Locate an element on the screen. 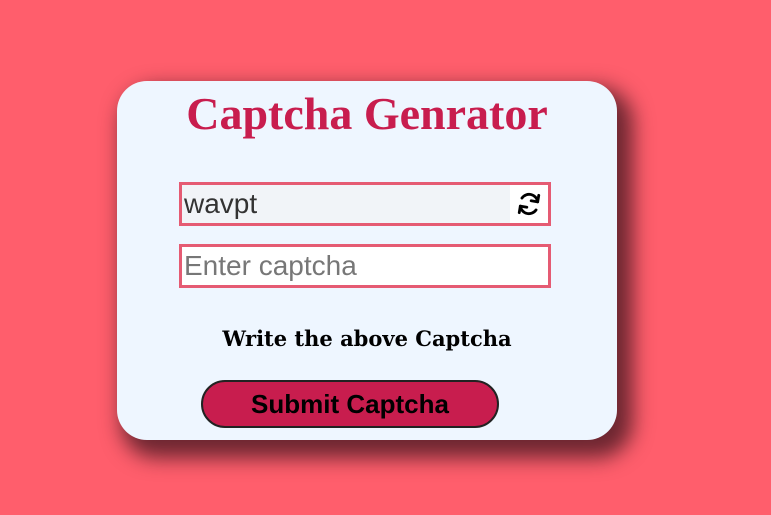 The width and height of the screenshot is (771, 515). page-title: Captcha Genrator is located at coordinates (367, 113).